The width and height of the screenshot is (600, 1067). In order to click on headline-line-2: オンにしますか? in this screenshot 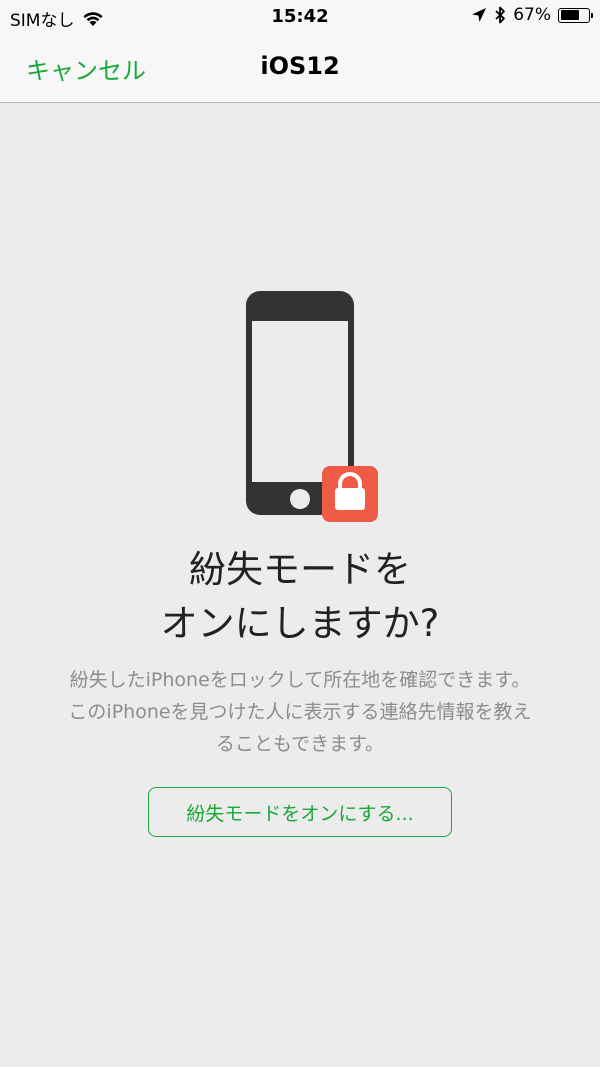, I will do `click(300, 623)`.